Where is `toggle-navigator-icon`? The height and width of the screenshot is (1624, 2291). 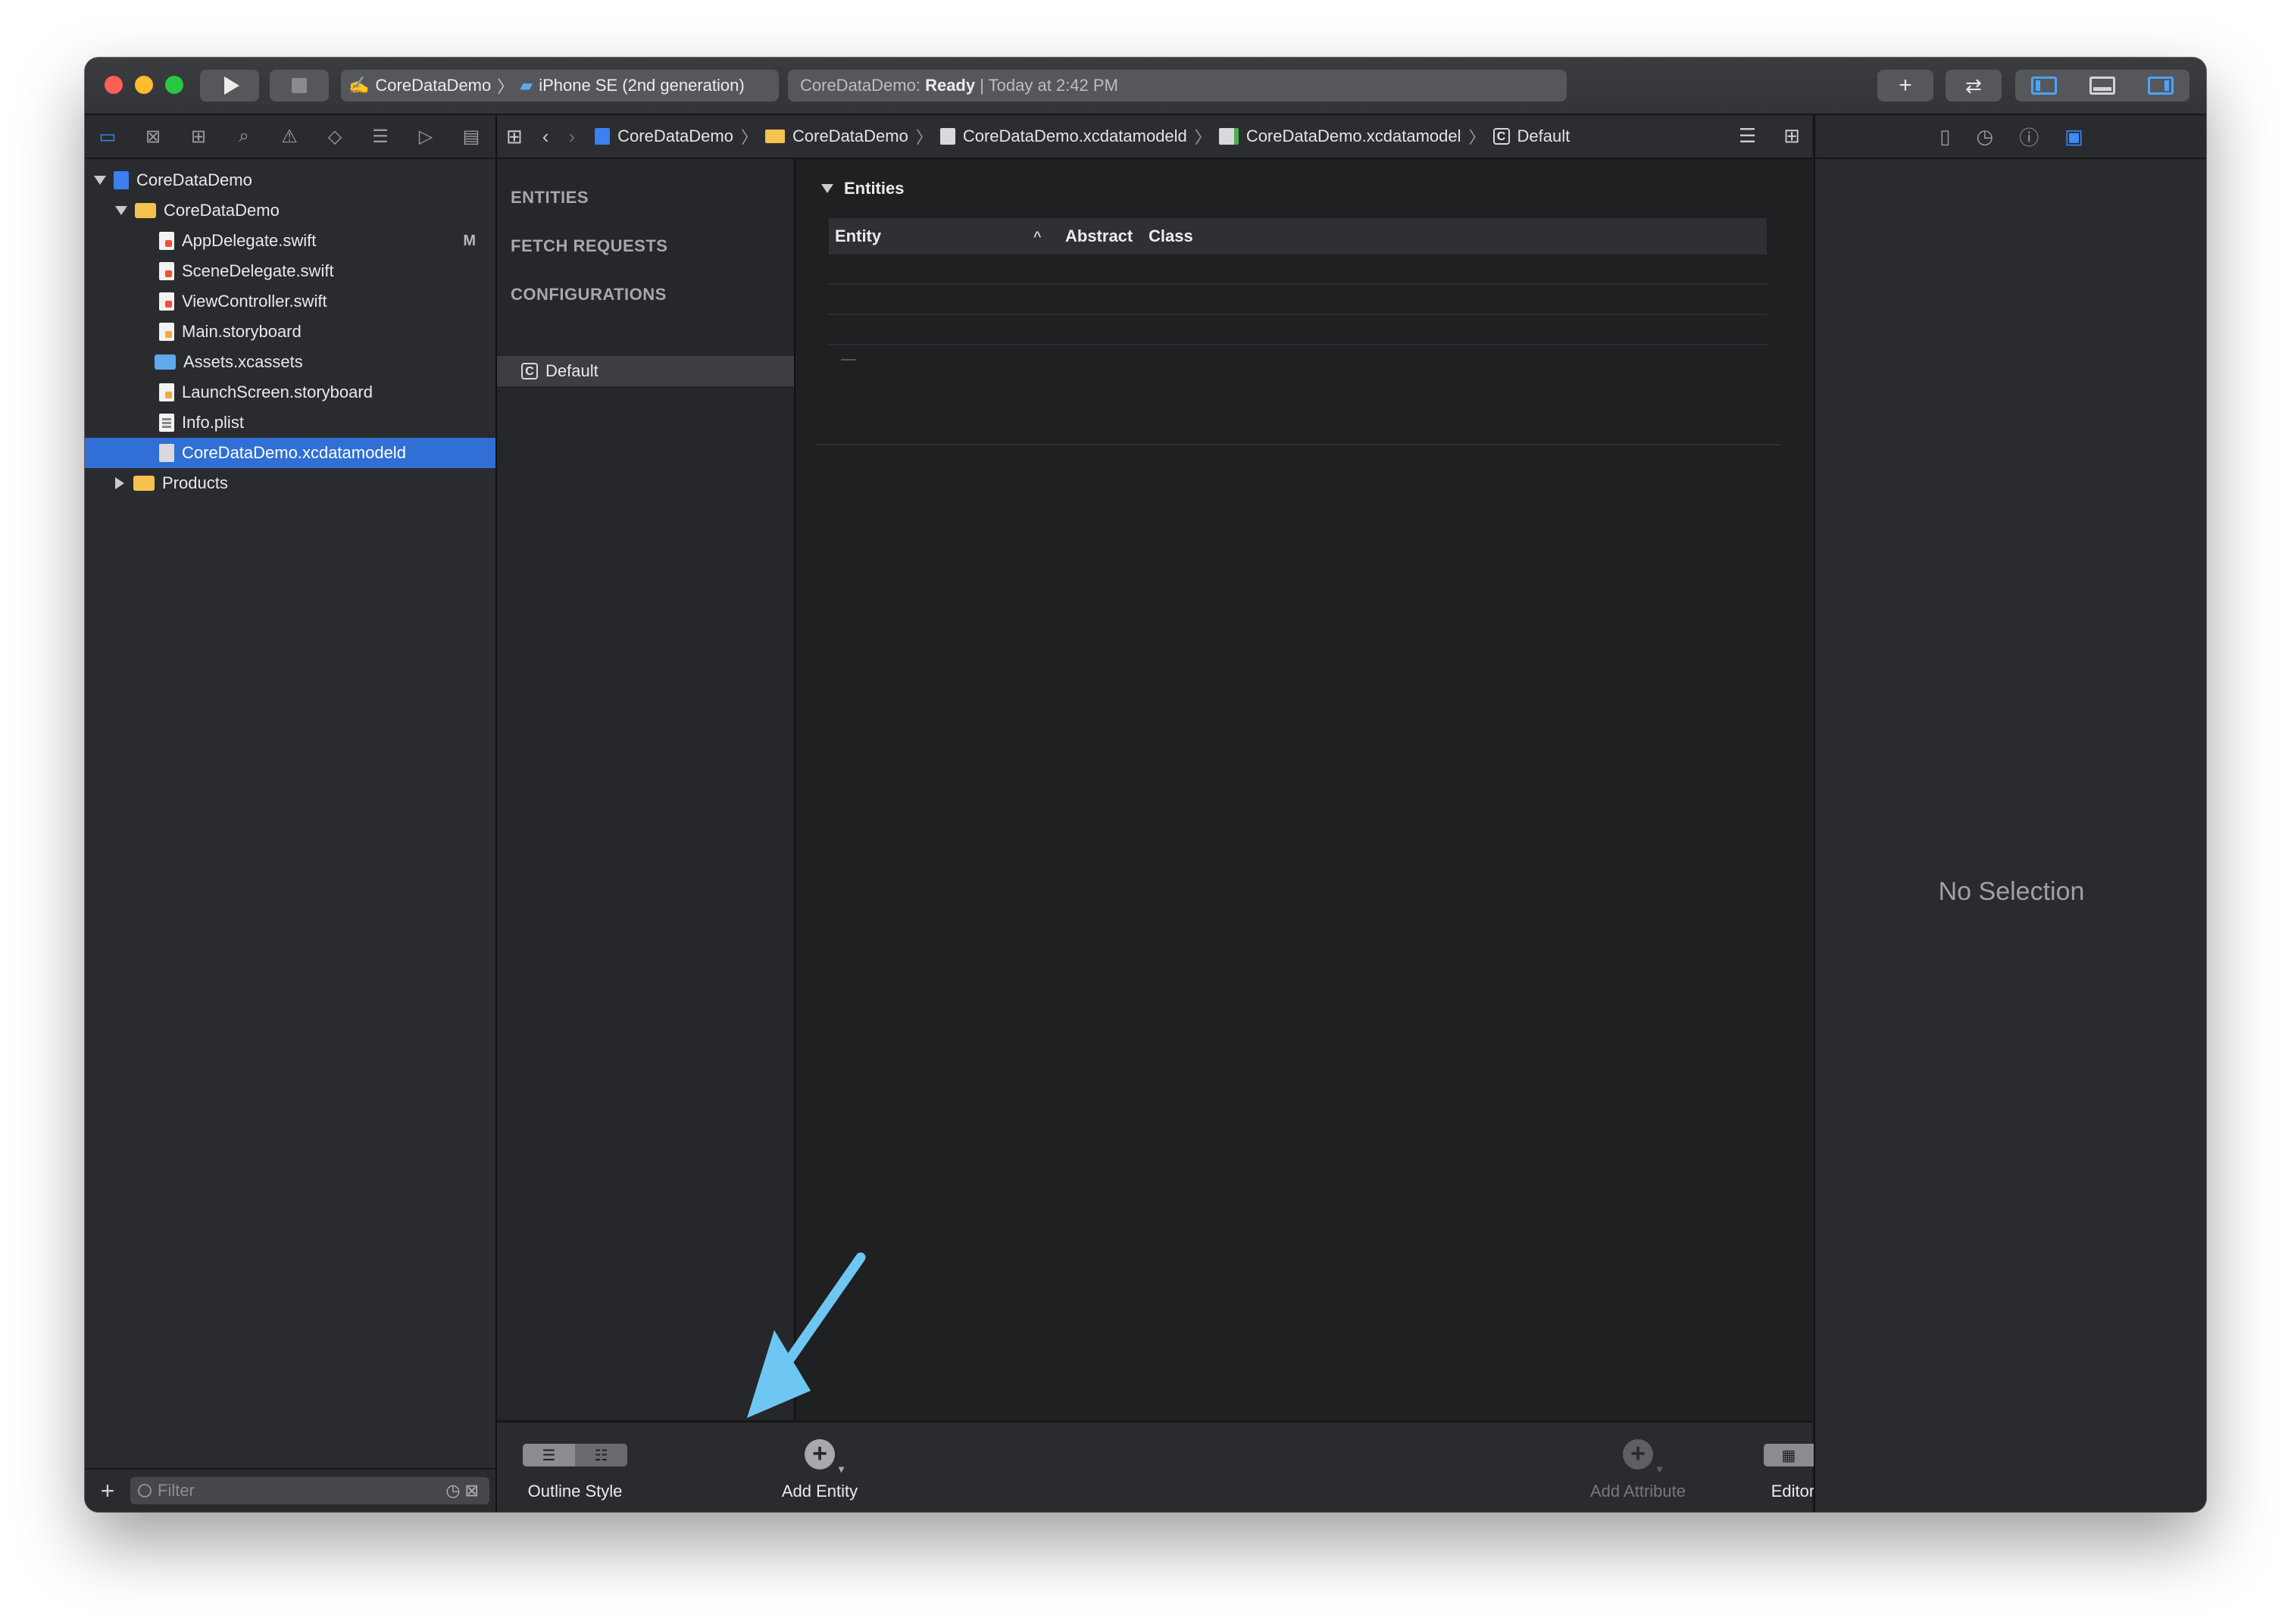
toggle-navigator-icon is located at coordinates (2045, 86).